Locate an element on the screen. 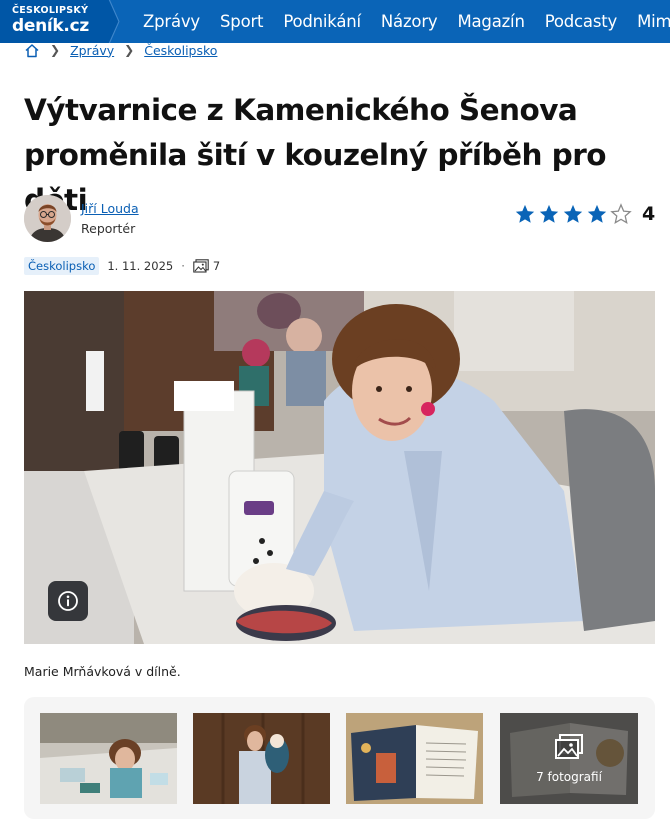 The height and width of the screenshot is (827, 670). category-tag: Českolipsko is located at coordinates (62, 266).